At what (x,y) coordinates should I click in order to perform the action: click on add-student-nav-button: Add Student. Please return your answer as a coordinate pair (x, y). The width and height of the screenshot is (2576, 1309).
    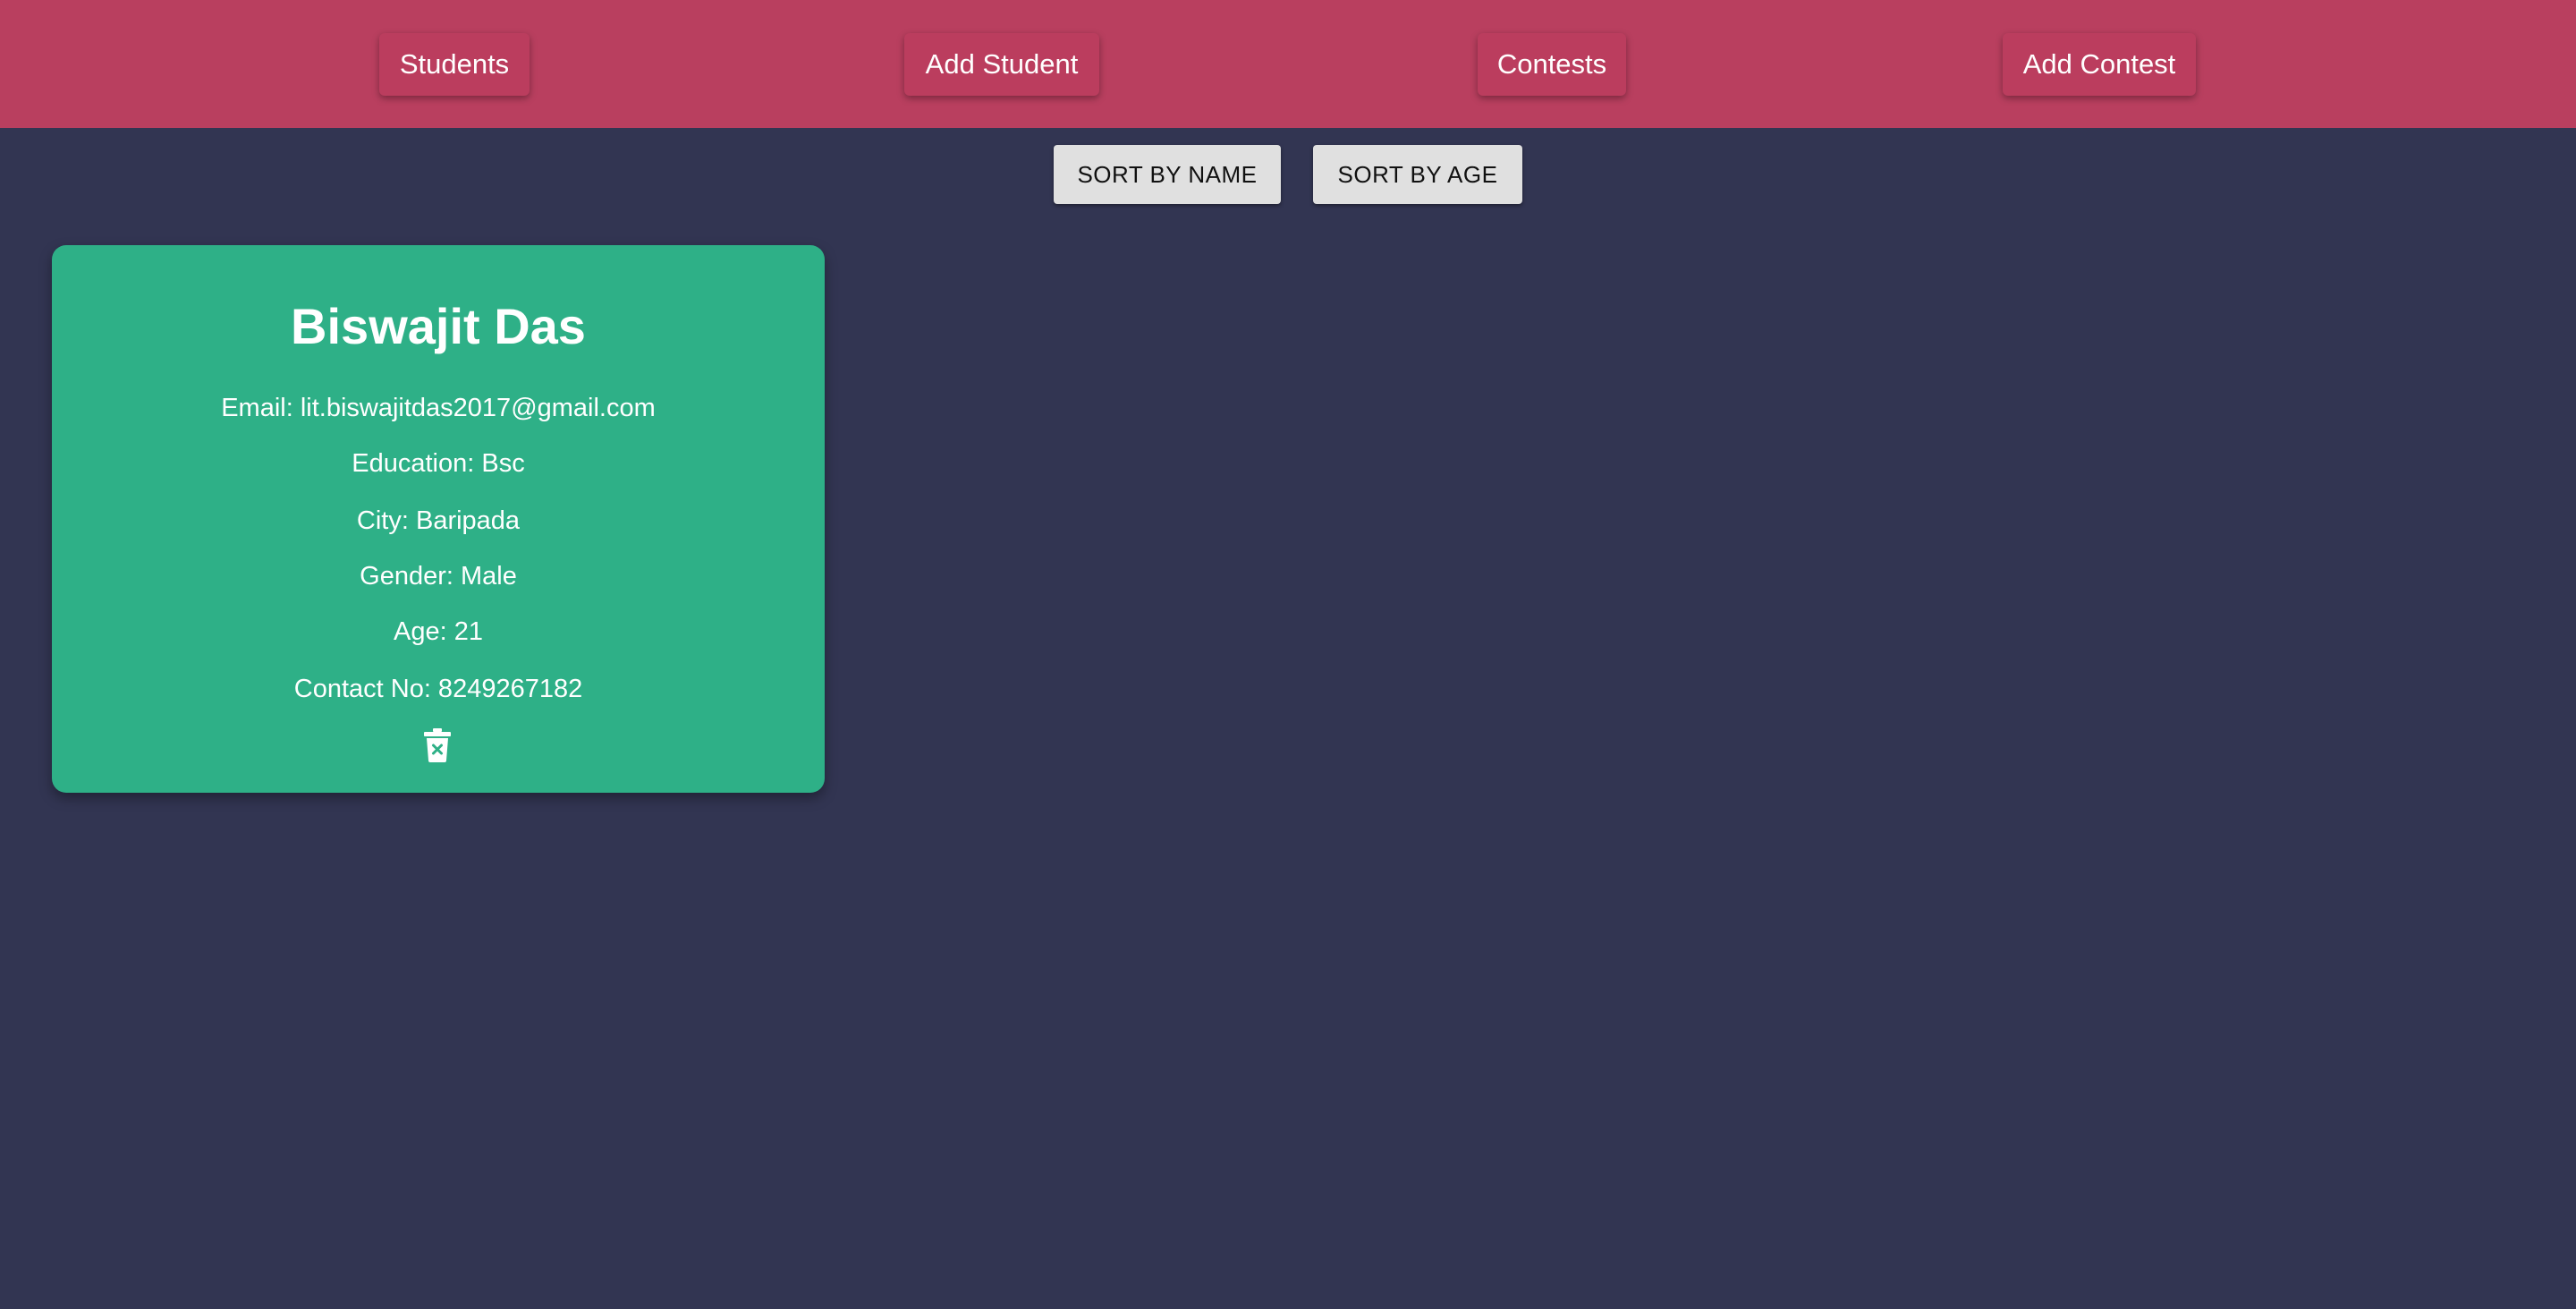
    Looking at the image, I should click on (1001, 64).